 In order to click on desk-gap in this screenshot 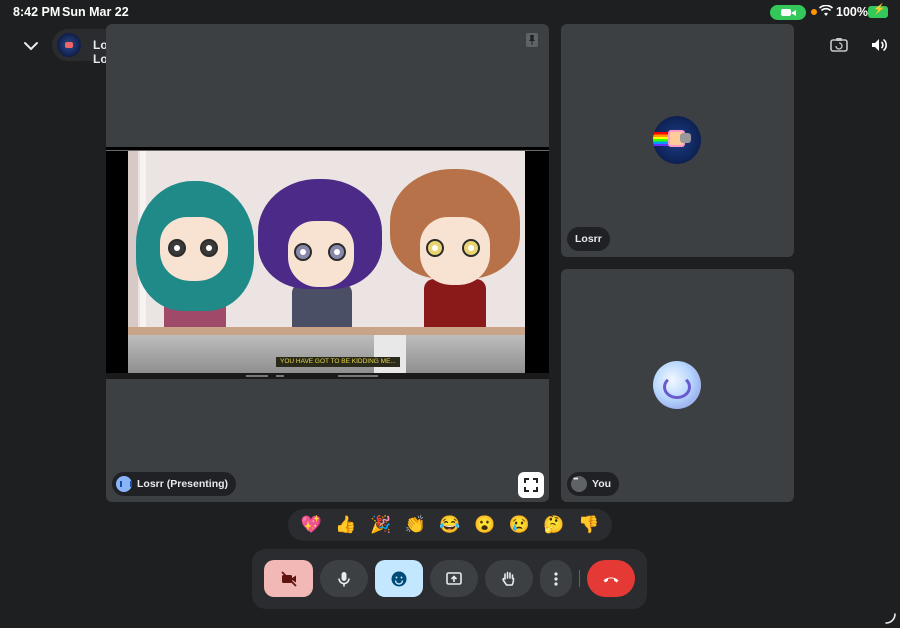, I will do `click(390, 354)`.